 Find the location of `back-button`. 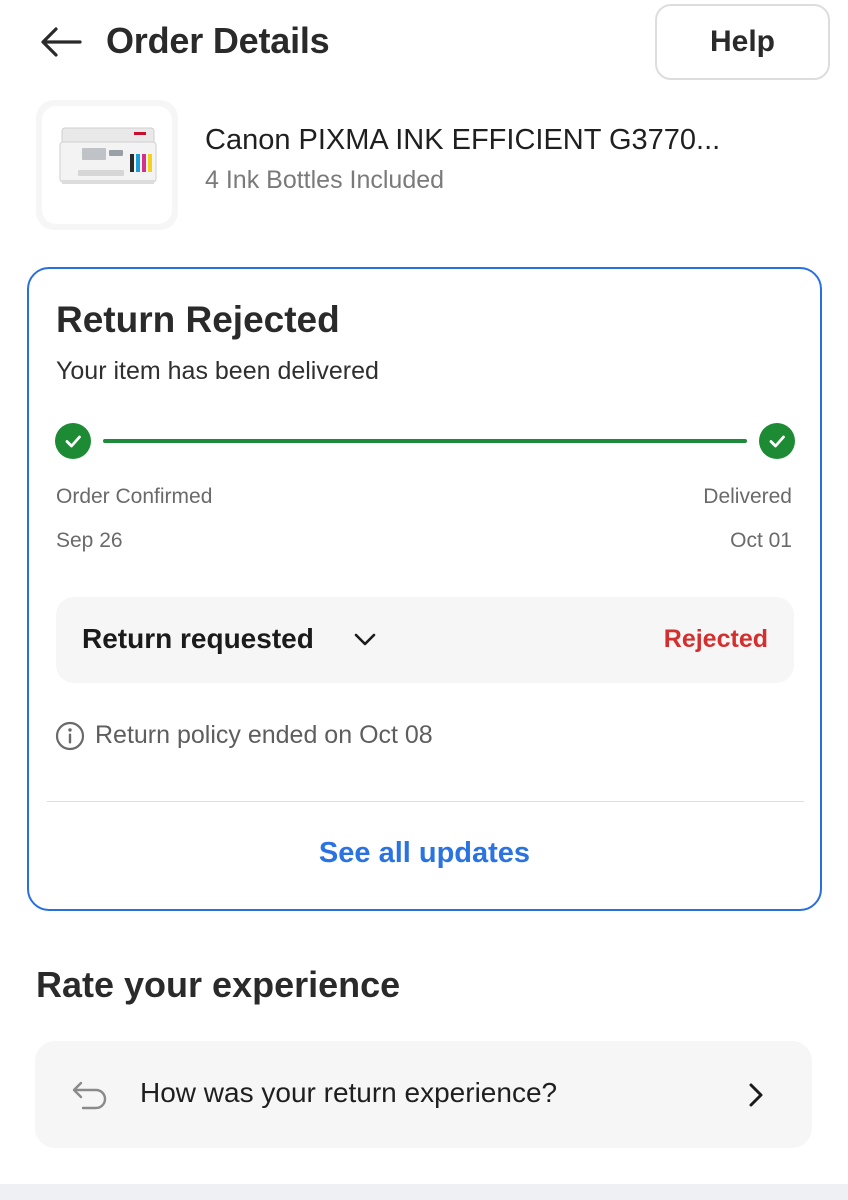

back-button is located at coordinates (61, 42).